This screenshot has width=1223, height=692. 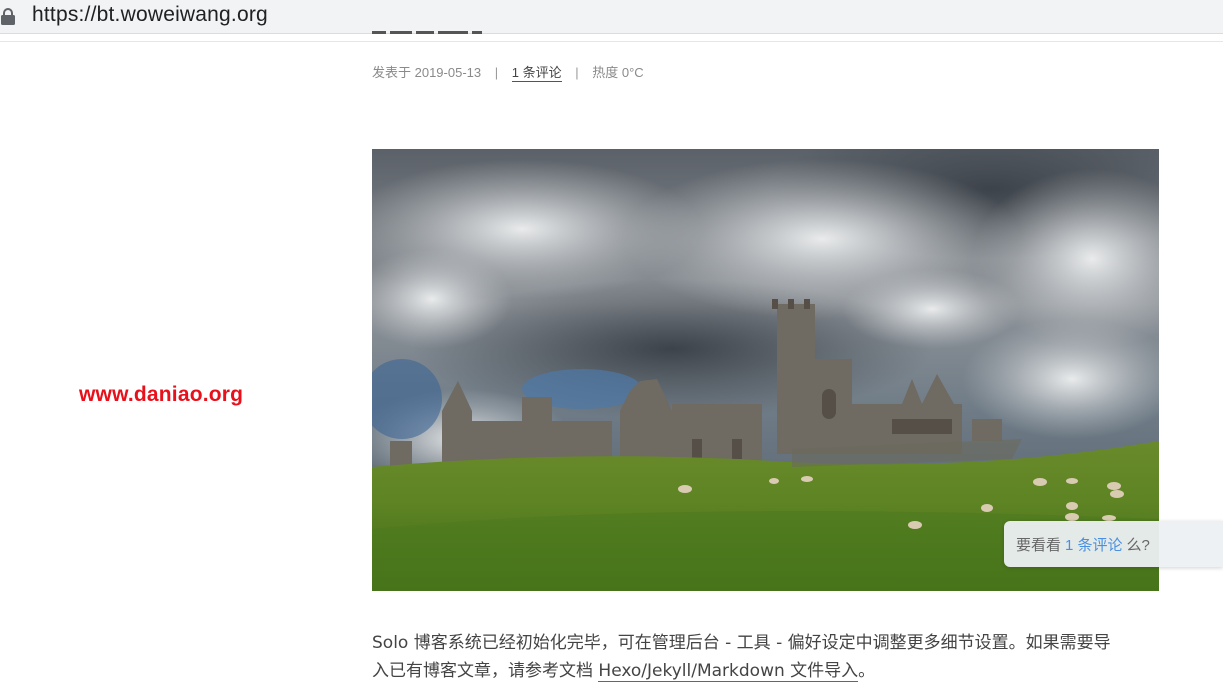 I want to click on article-title-cutoff, so click(x=442, y=32).